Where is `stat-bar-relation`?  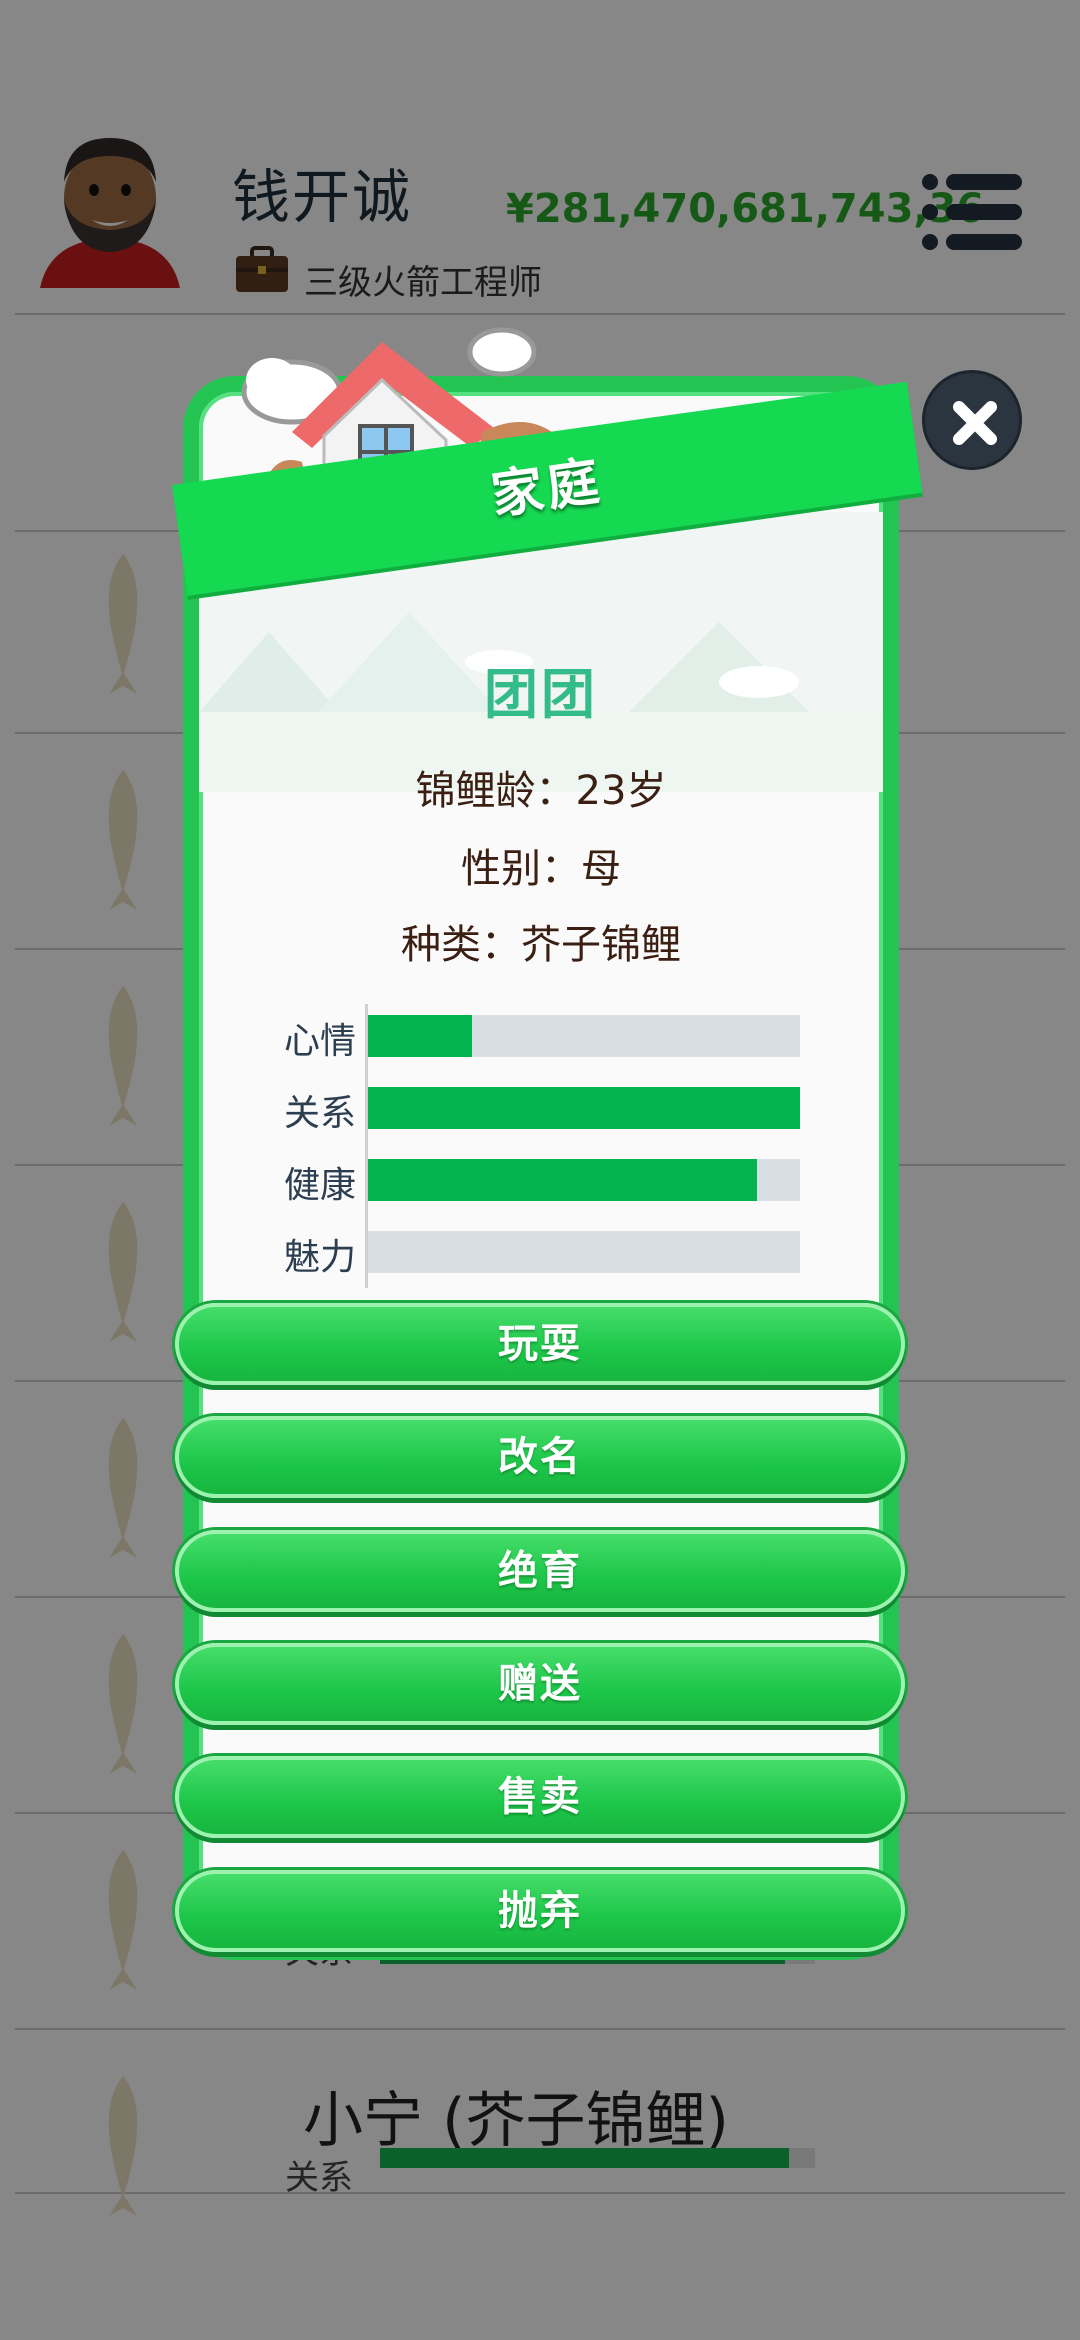
stat-bar-relation is located at coordinates (584, 1108).